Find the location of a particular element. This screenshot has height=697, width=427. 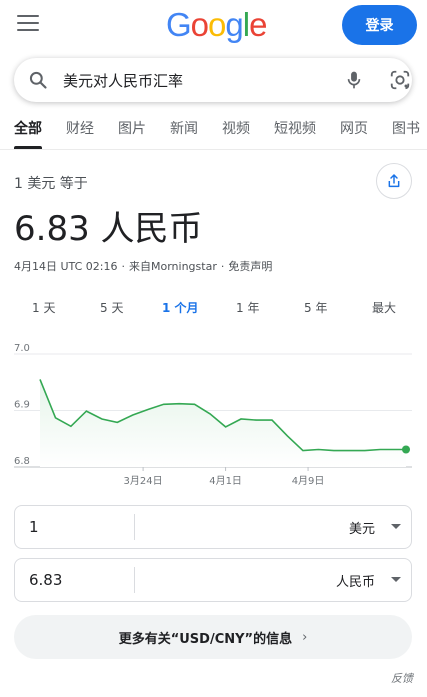

range-5-days: 5 天 is located at coordinates (111, 307).